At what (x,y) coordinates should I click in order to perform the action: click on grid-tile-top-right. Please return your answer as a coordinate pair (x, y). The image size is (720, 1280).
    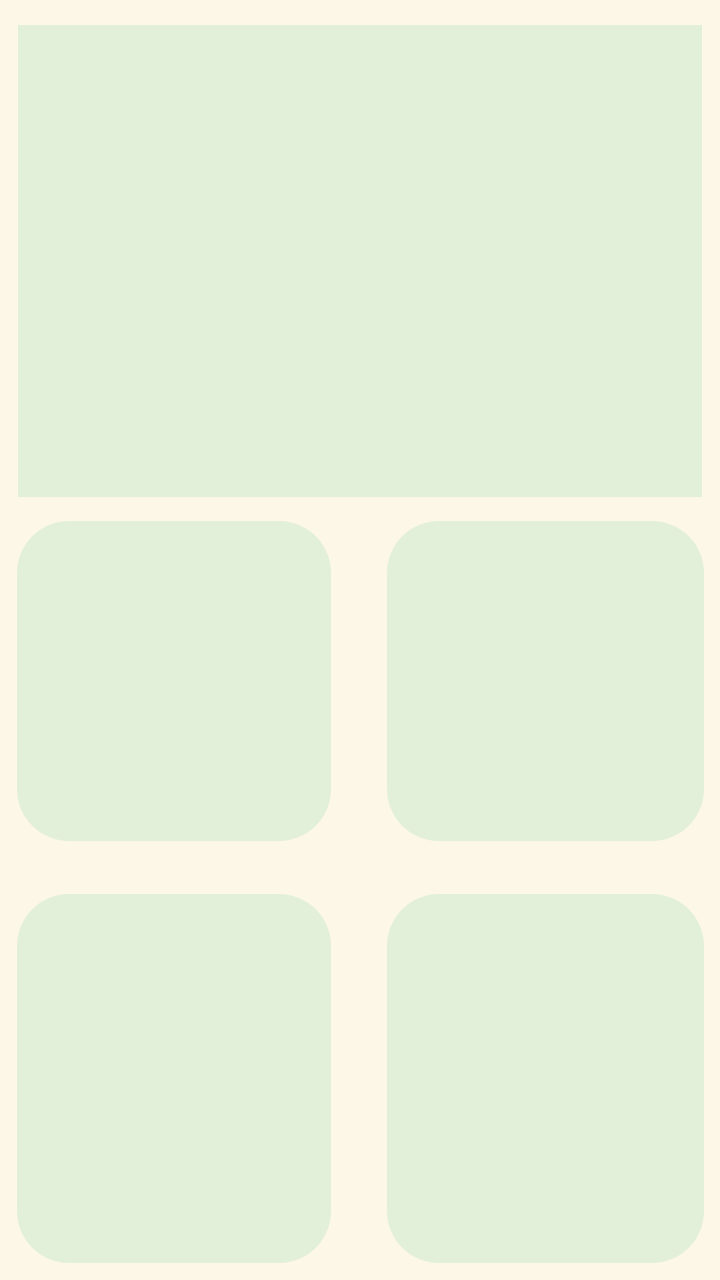
    Looking at the image, I should click on (545, 681).